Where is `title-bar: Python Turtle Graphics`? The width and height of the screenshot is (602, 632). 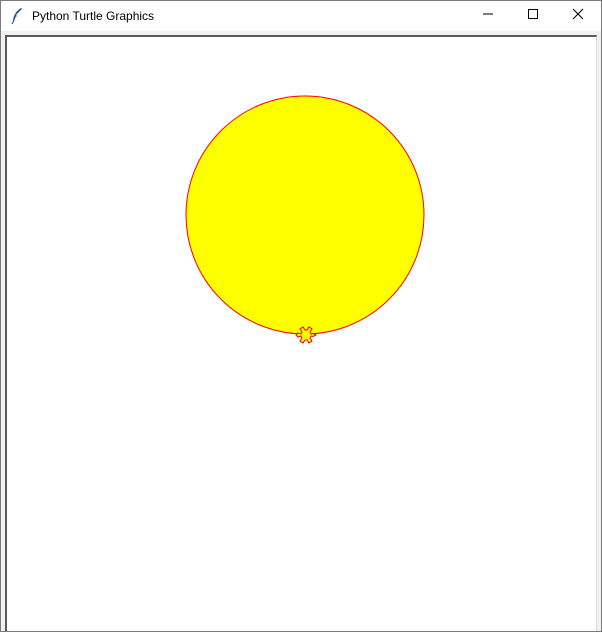
title-bar: Python Turtle Graphics is located at coordinates (301, 16).